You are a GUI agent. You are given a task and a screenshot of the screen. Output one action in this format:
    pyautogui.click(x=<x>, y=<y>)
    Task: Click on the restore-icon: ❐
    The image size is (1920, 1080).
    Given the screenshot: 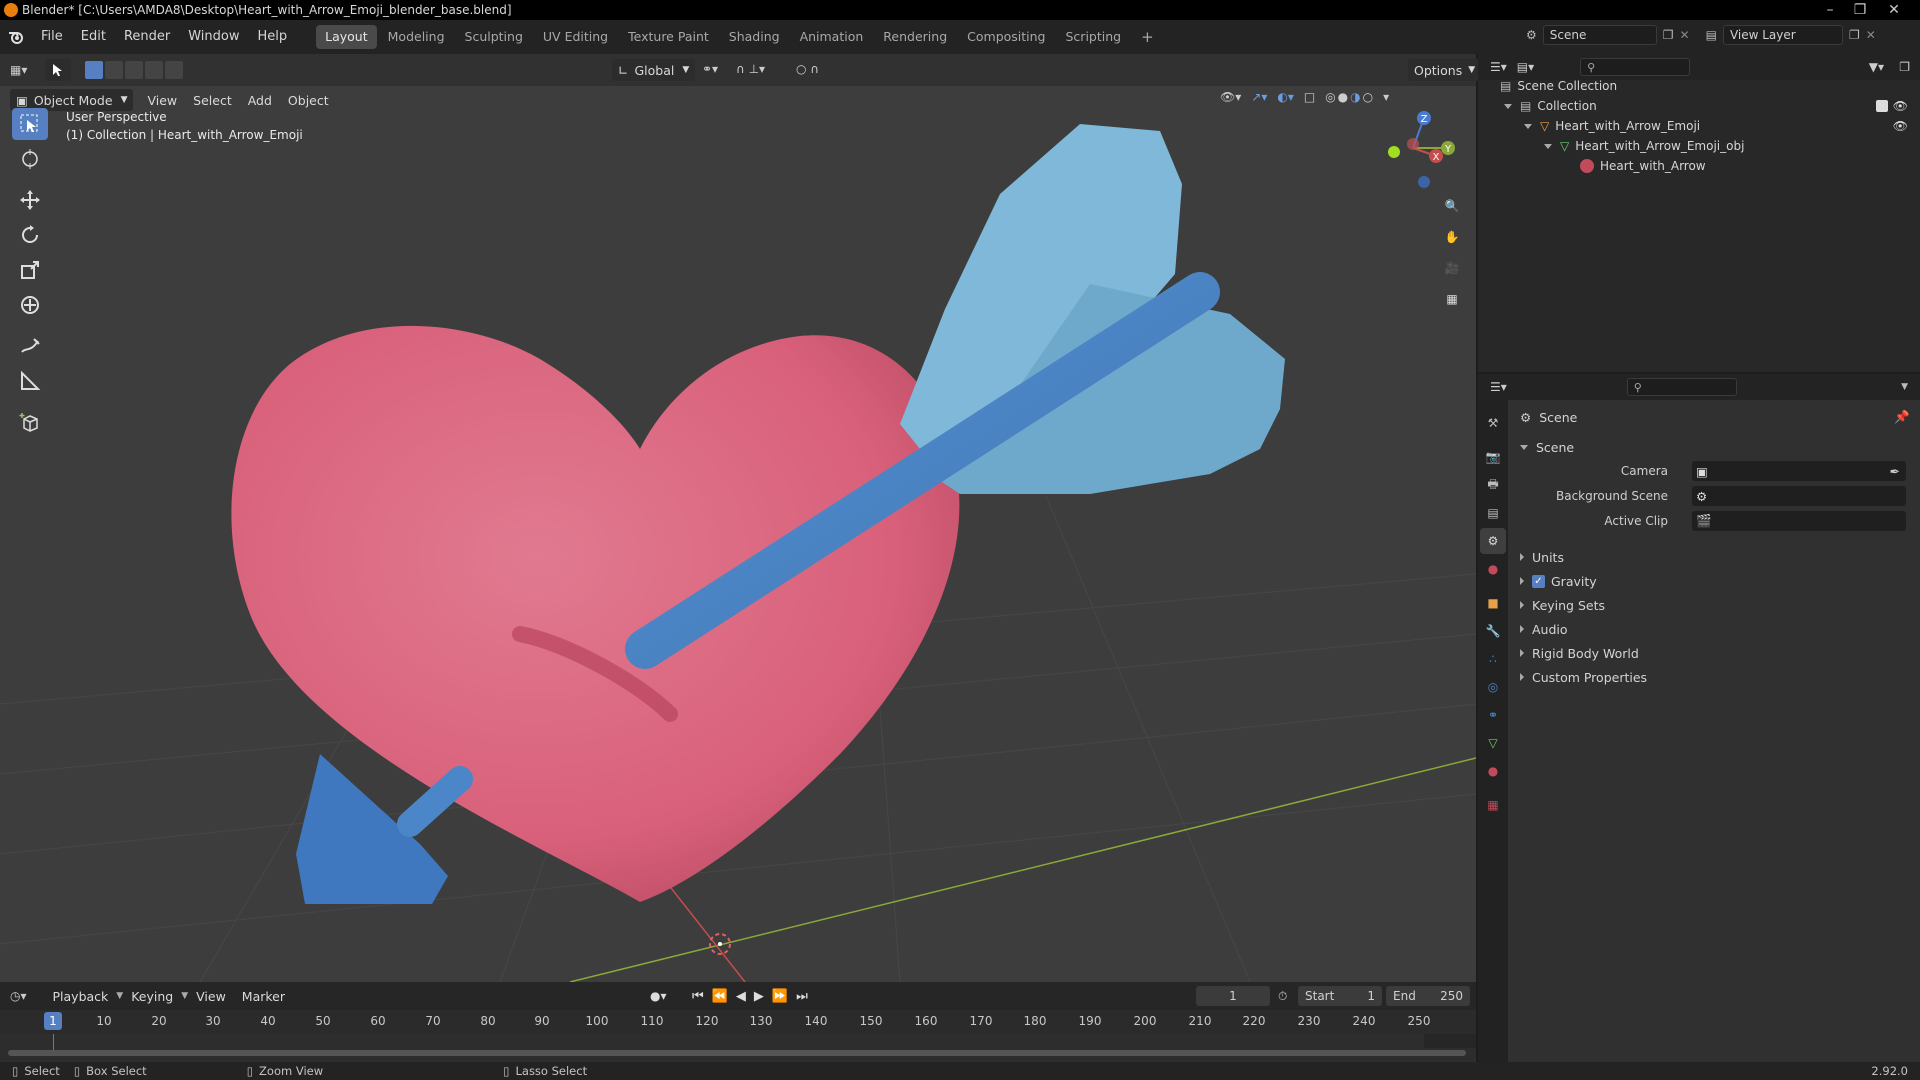 What is the action you would take?
    pyautogui.click(x=1860, y=10)
    